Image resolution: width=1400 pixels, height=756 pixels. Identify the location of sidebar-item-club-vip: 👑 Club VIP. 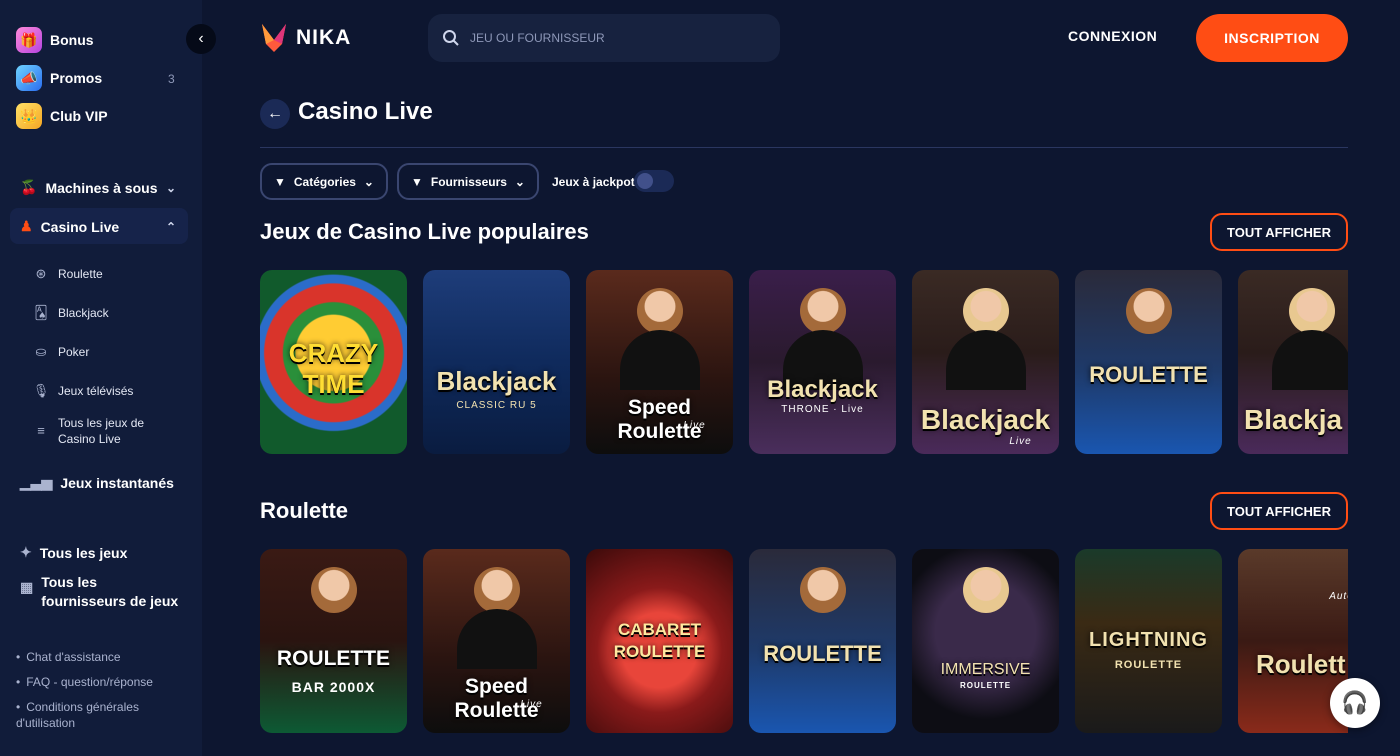
(62, 116).